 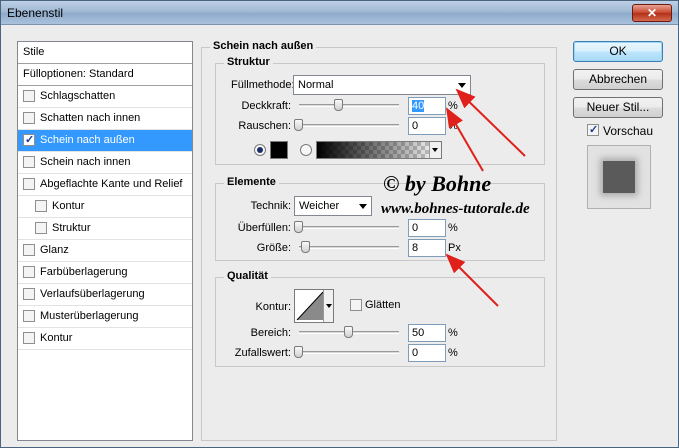 What do you see at coordinates (593, 129) in the screenshot?
I see `preview-checkbox` at bounding box center [593, 129].